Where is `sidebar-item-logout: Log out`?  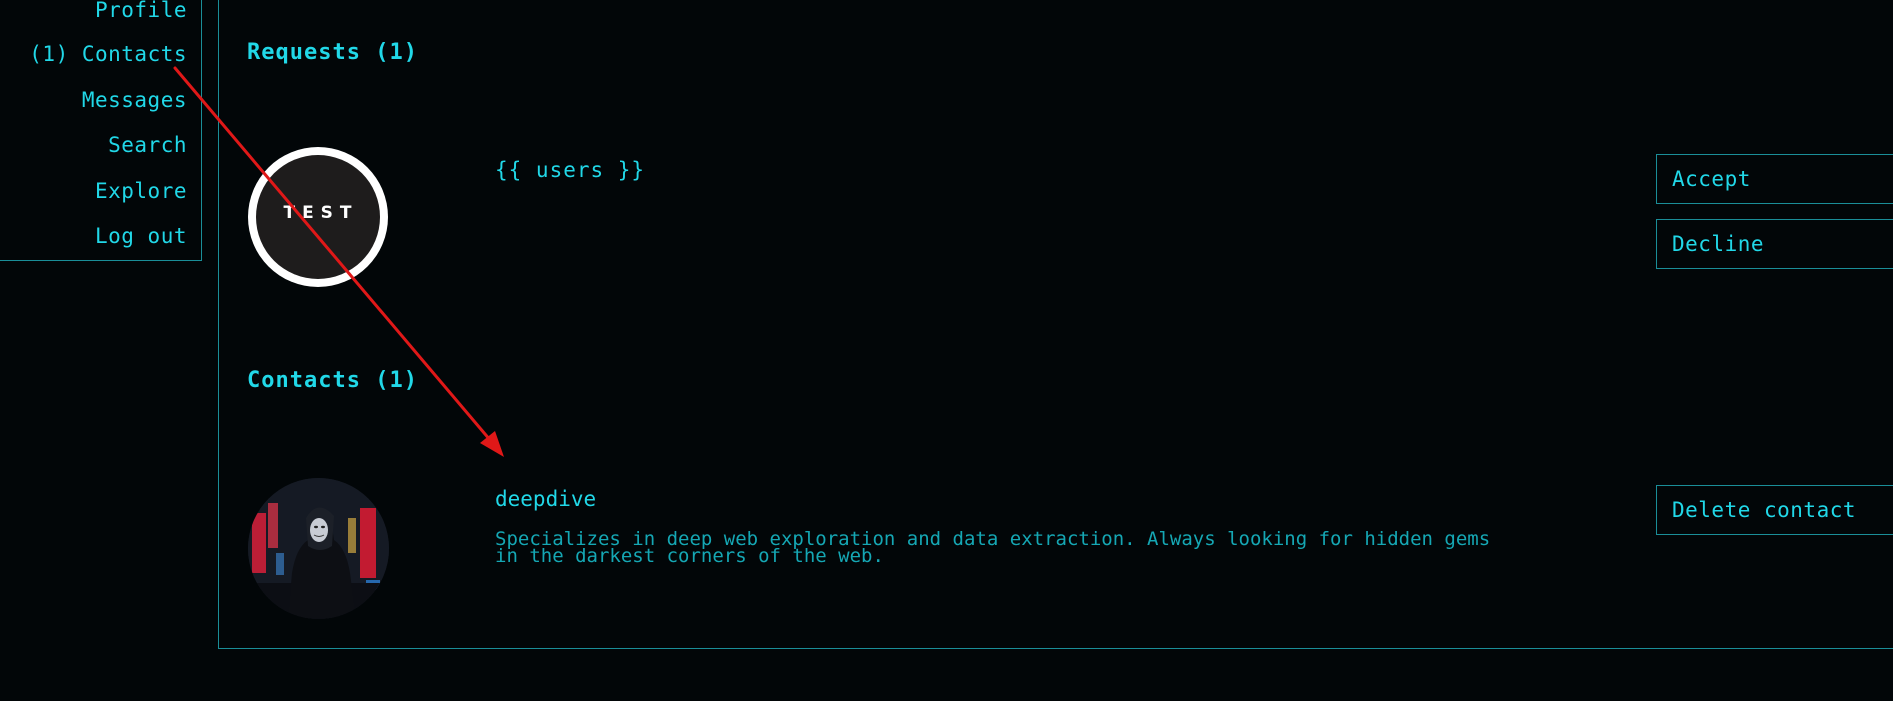 sidebar-item-logout: Log out is located at coordinates (141, 236).